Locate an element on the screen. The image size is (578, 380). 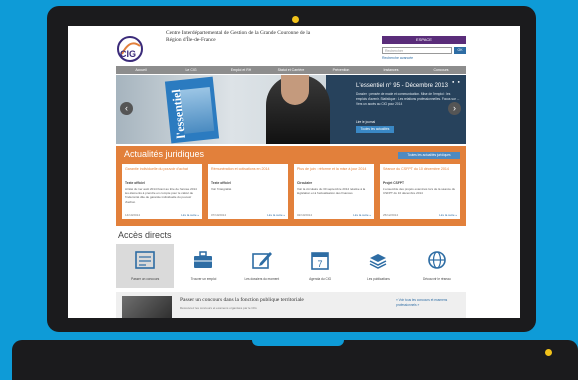
exam-icon is located at coordinates (145, 260).